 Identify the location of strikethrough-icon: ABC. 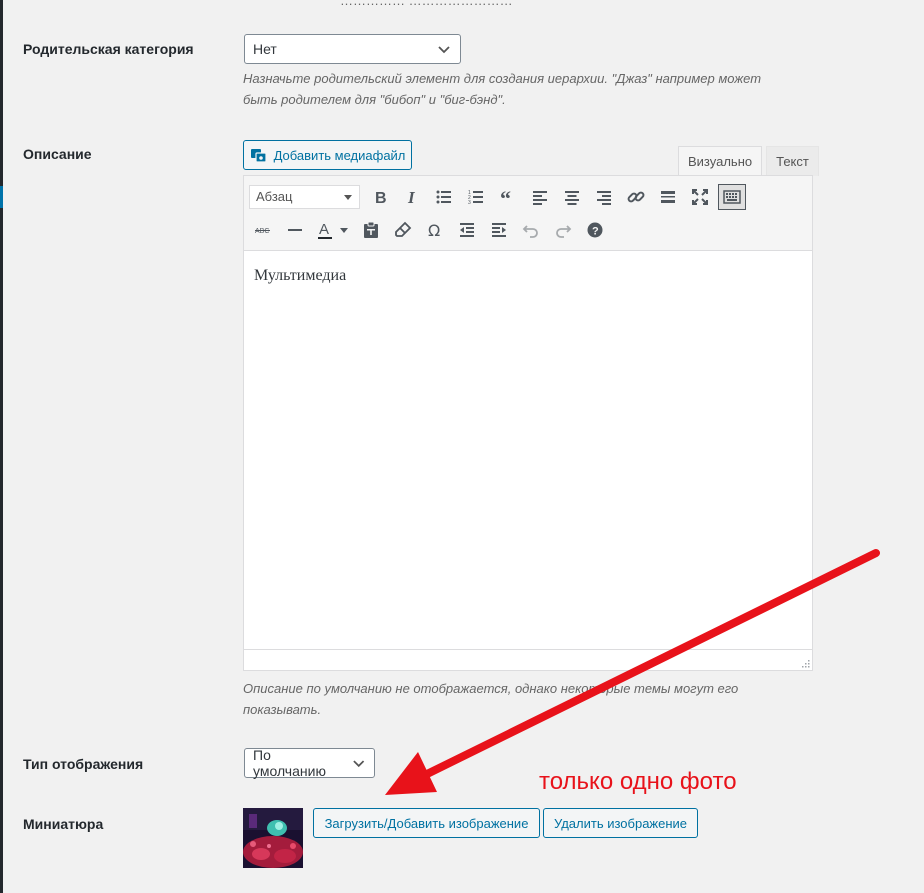
(263, 230).